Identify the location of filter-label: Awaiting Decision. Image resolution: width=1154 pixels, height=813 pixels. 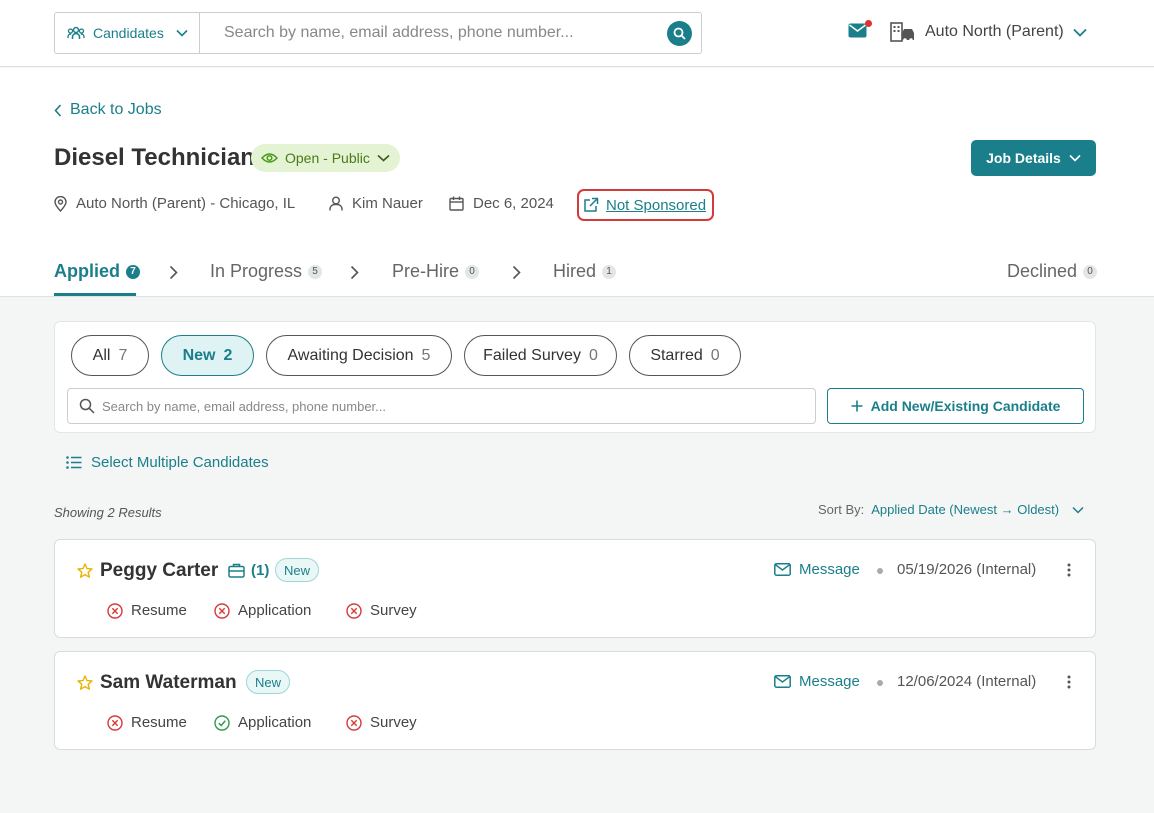
(350, 355).